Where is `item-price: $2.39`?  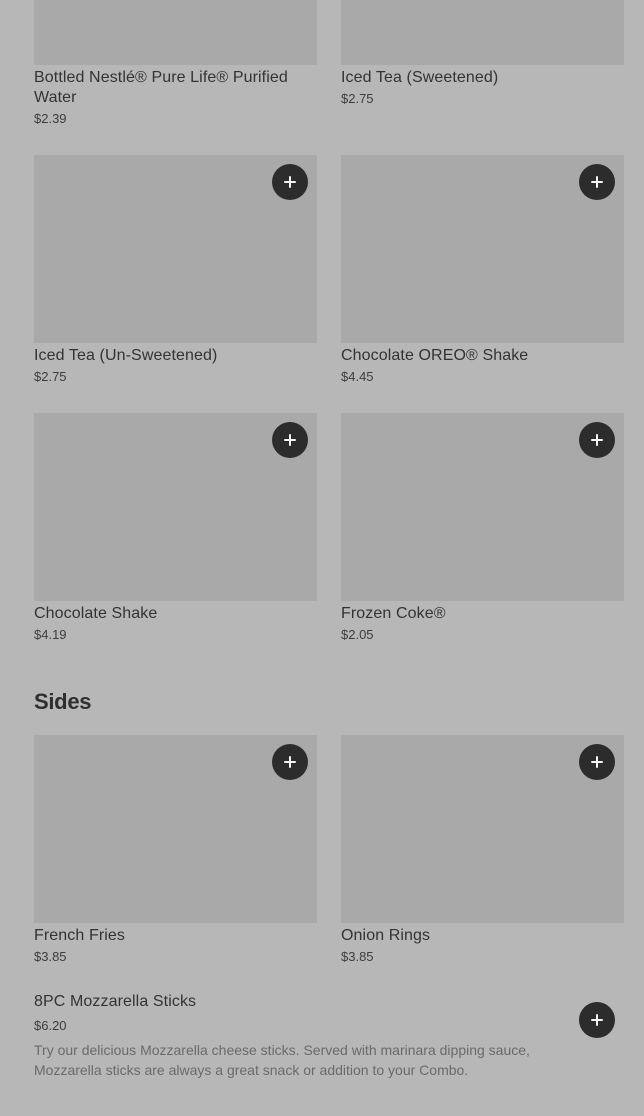 item-price: $2.39 is located at coordinates (50, 118).